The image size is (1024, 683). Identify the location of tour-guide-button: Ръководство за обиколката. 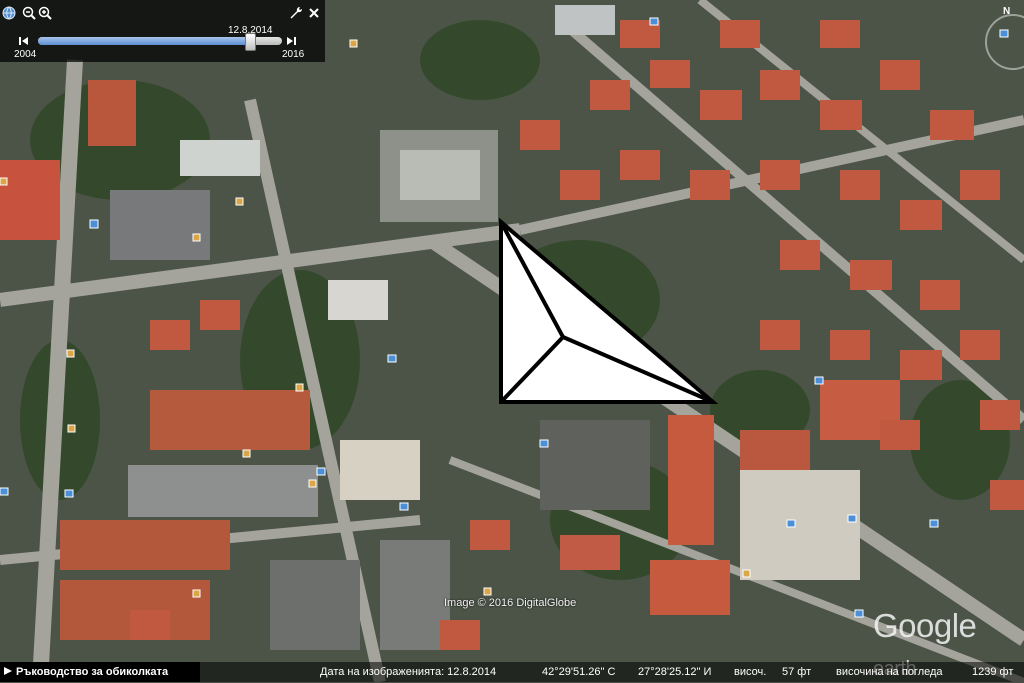
(100, 672).